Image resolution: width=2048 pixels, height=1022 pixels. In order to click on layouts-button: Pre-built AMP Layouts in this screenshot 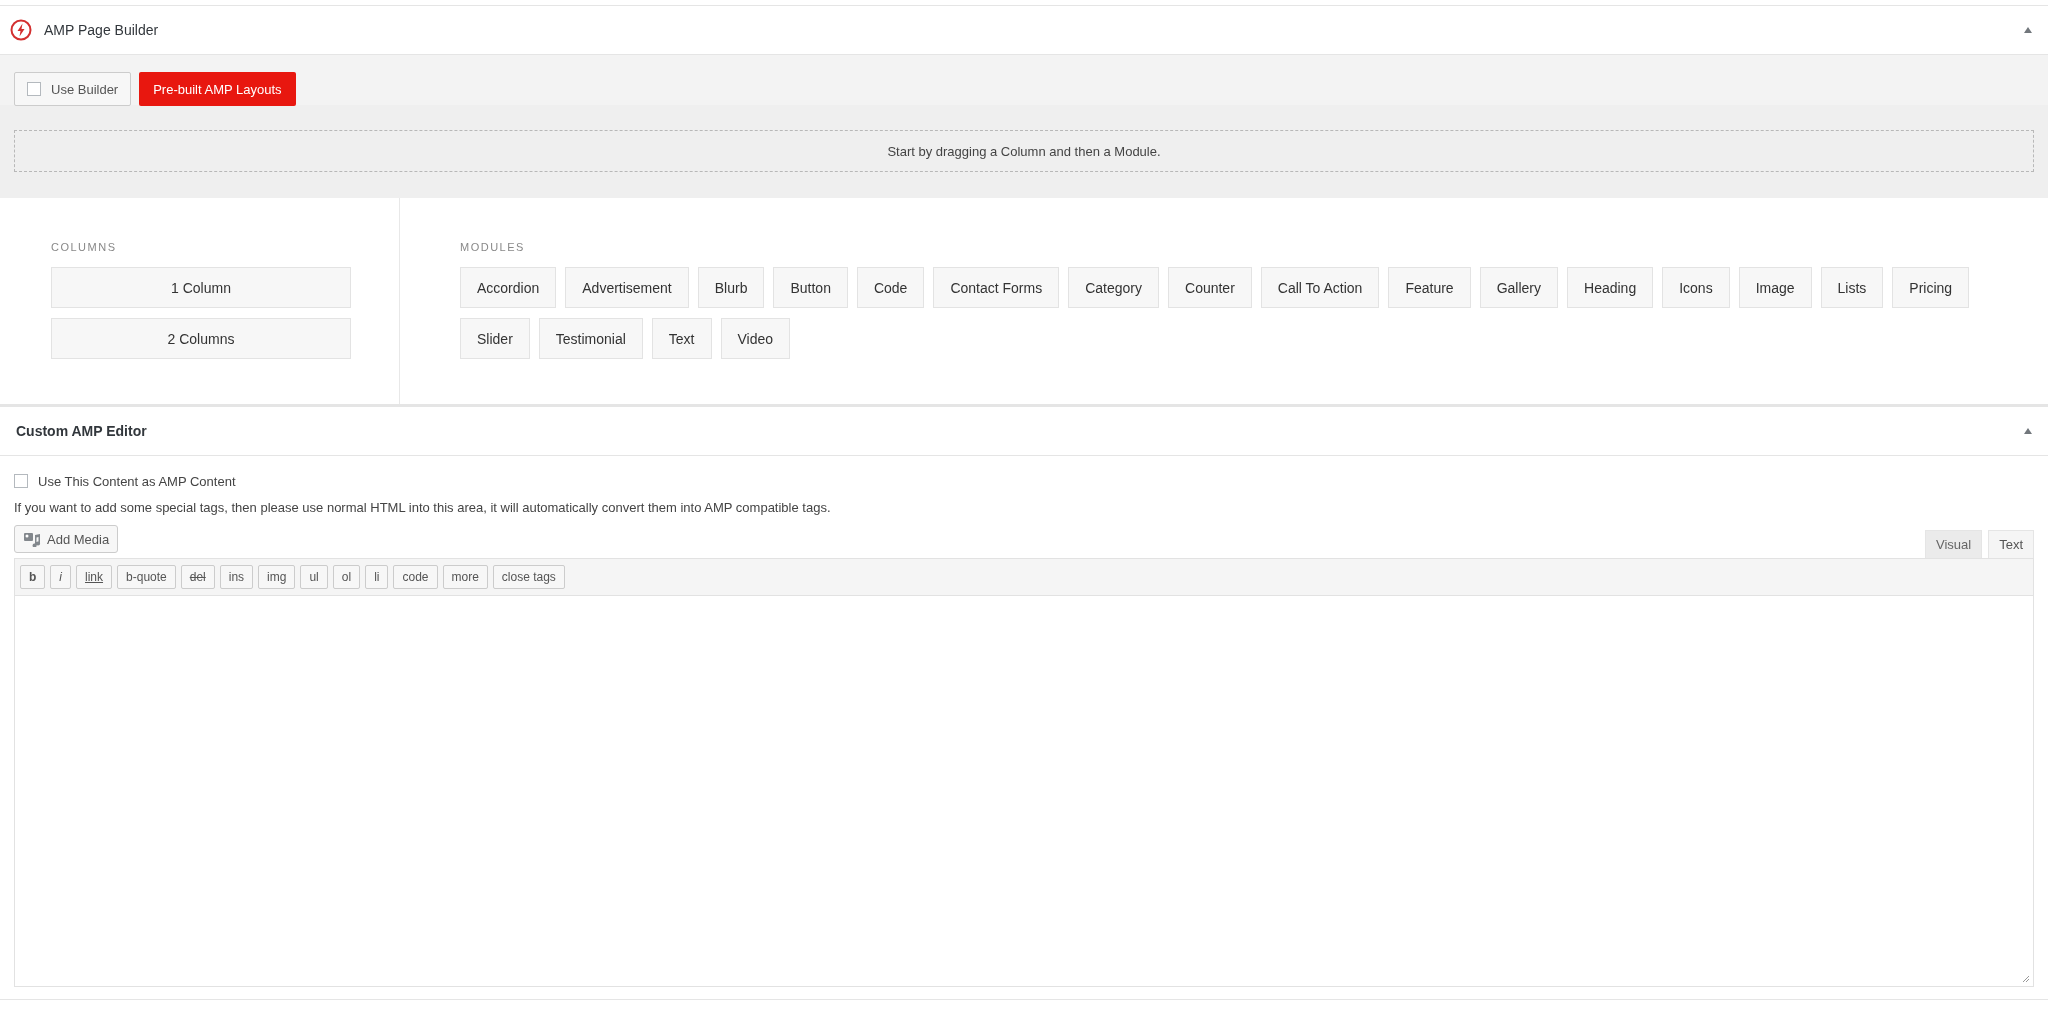, I will do `click(217, 89)`.